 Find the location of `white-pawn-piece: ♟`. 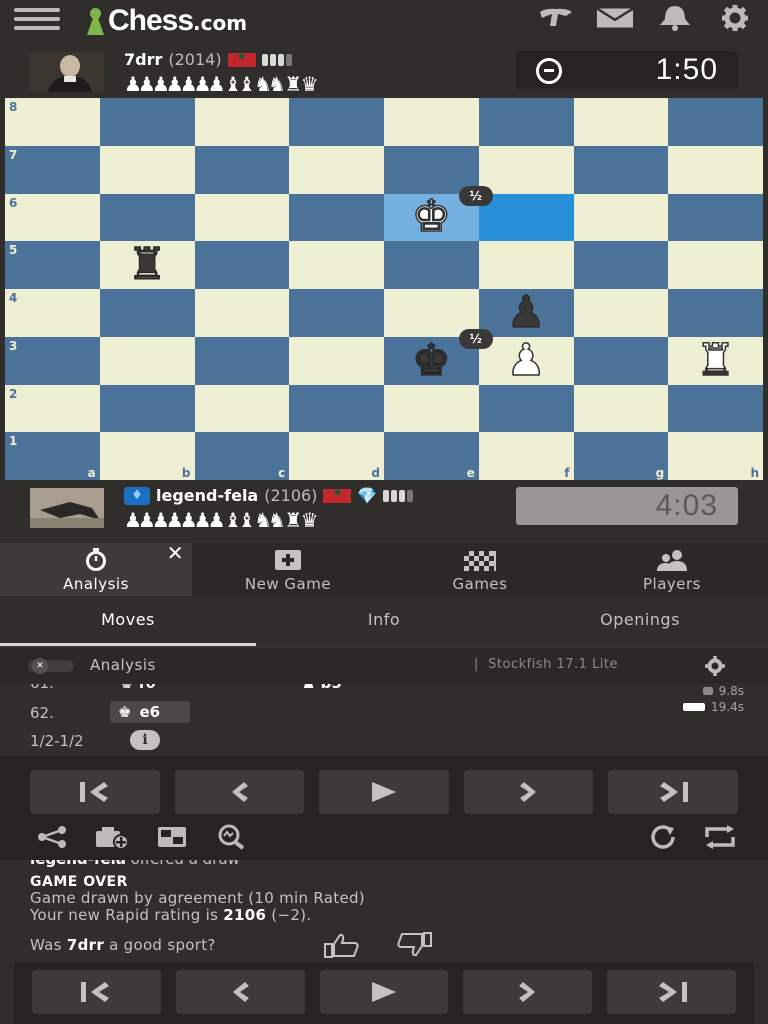

white-pawn-piece: ♟ is located at coordinates (526, 361).